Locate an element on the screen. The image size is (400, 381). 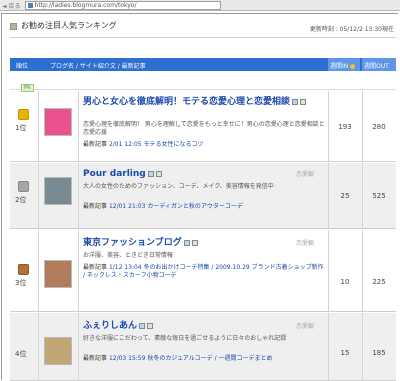
browser-url-bar: ◄ 戻る http://ladies.blogmura.com/tokyo/ is located at coordinates (200, 5).